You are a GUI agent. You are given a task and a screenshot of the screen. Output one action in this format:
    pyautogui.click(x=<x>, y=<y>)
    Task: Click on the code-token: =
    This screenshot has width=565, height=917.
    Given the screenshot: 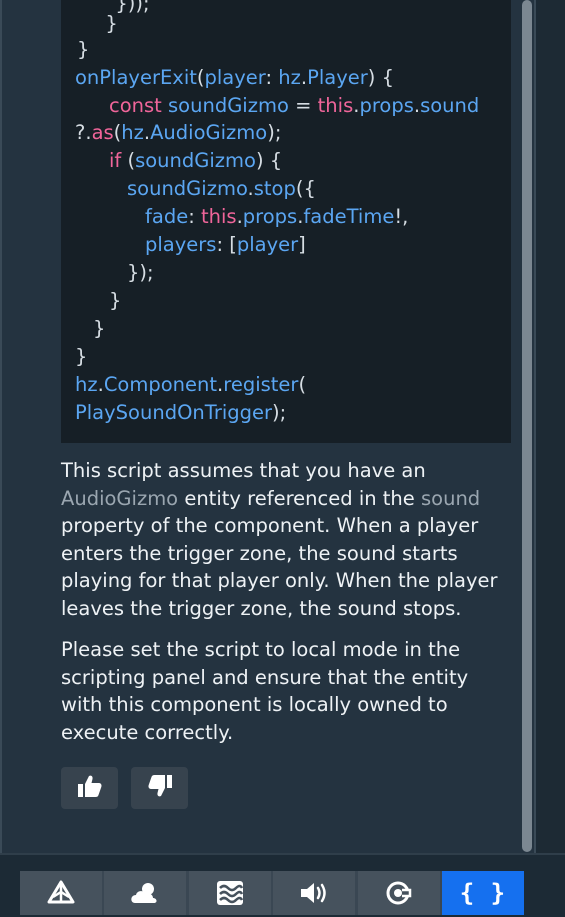 What is the action you would take?
    pyautogui.click(x=303, y=105)
    